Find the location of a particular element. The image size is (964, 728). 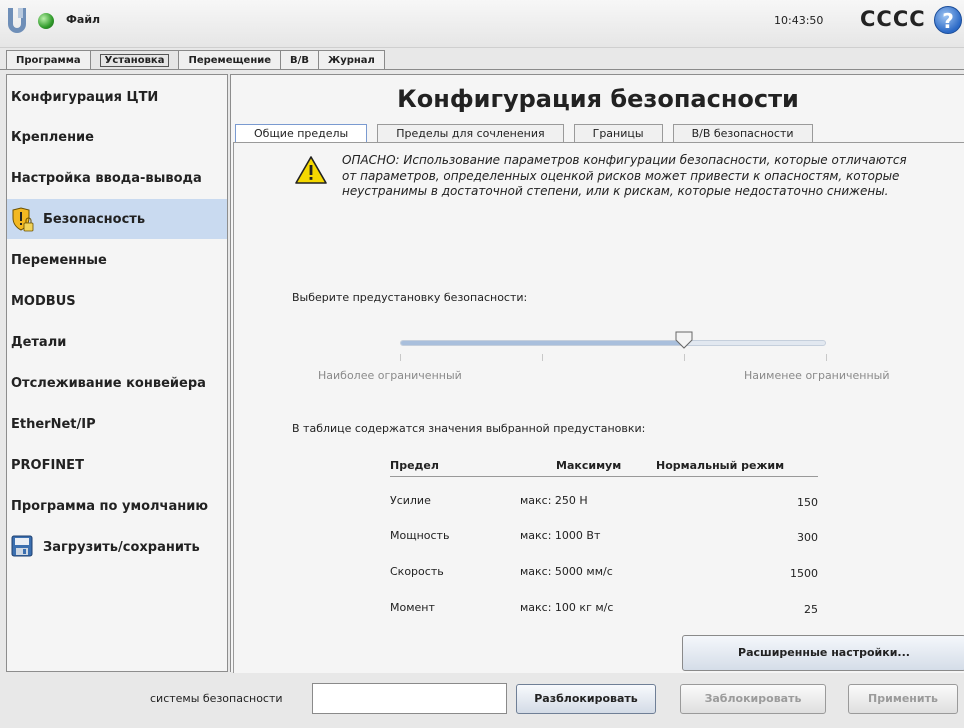

sidebar-item-label: Отслеживание конвейера is located at coordinates (108, 383).